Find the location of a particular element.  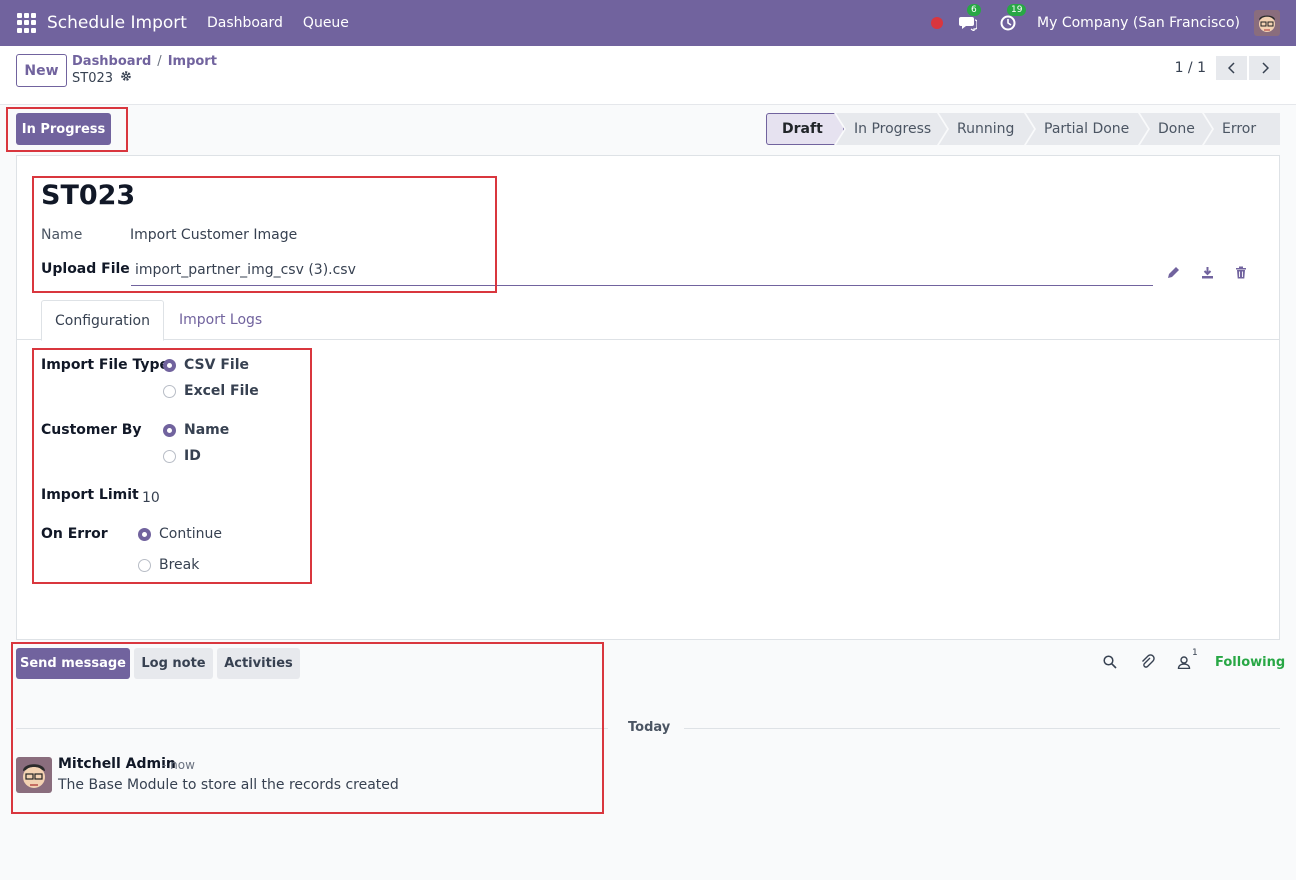

messages-badge: 6 is located at coordinates (974, 10).